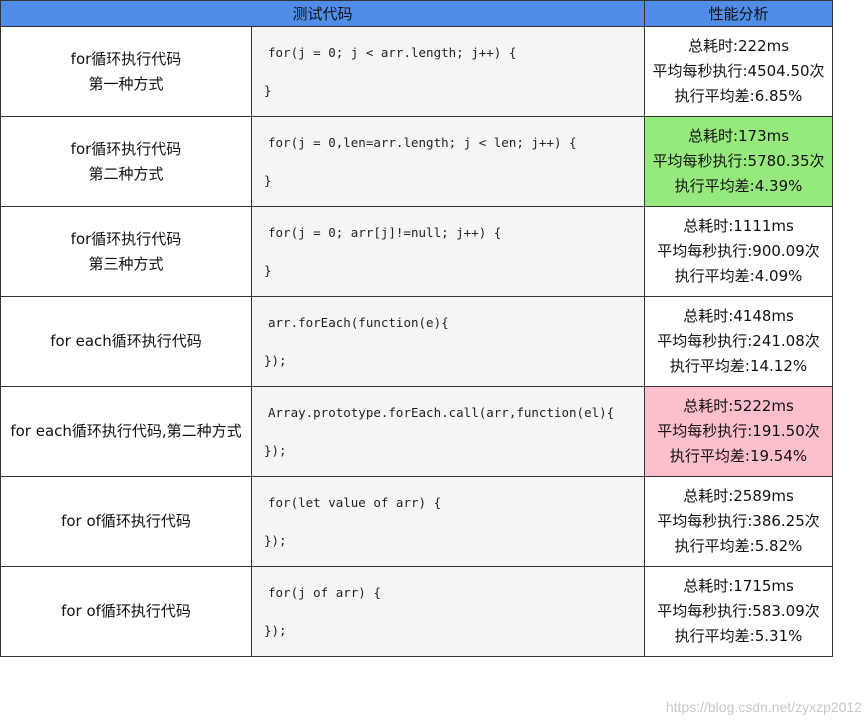  Describe the element at coordinates (738, 586) in the screenshot. I see `perf-total-time: 总耗时:1715ms` at that location.